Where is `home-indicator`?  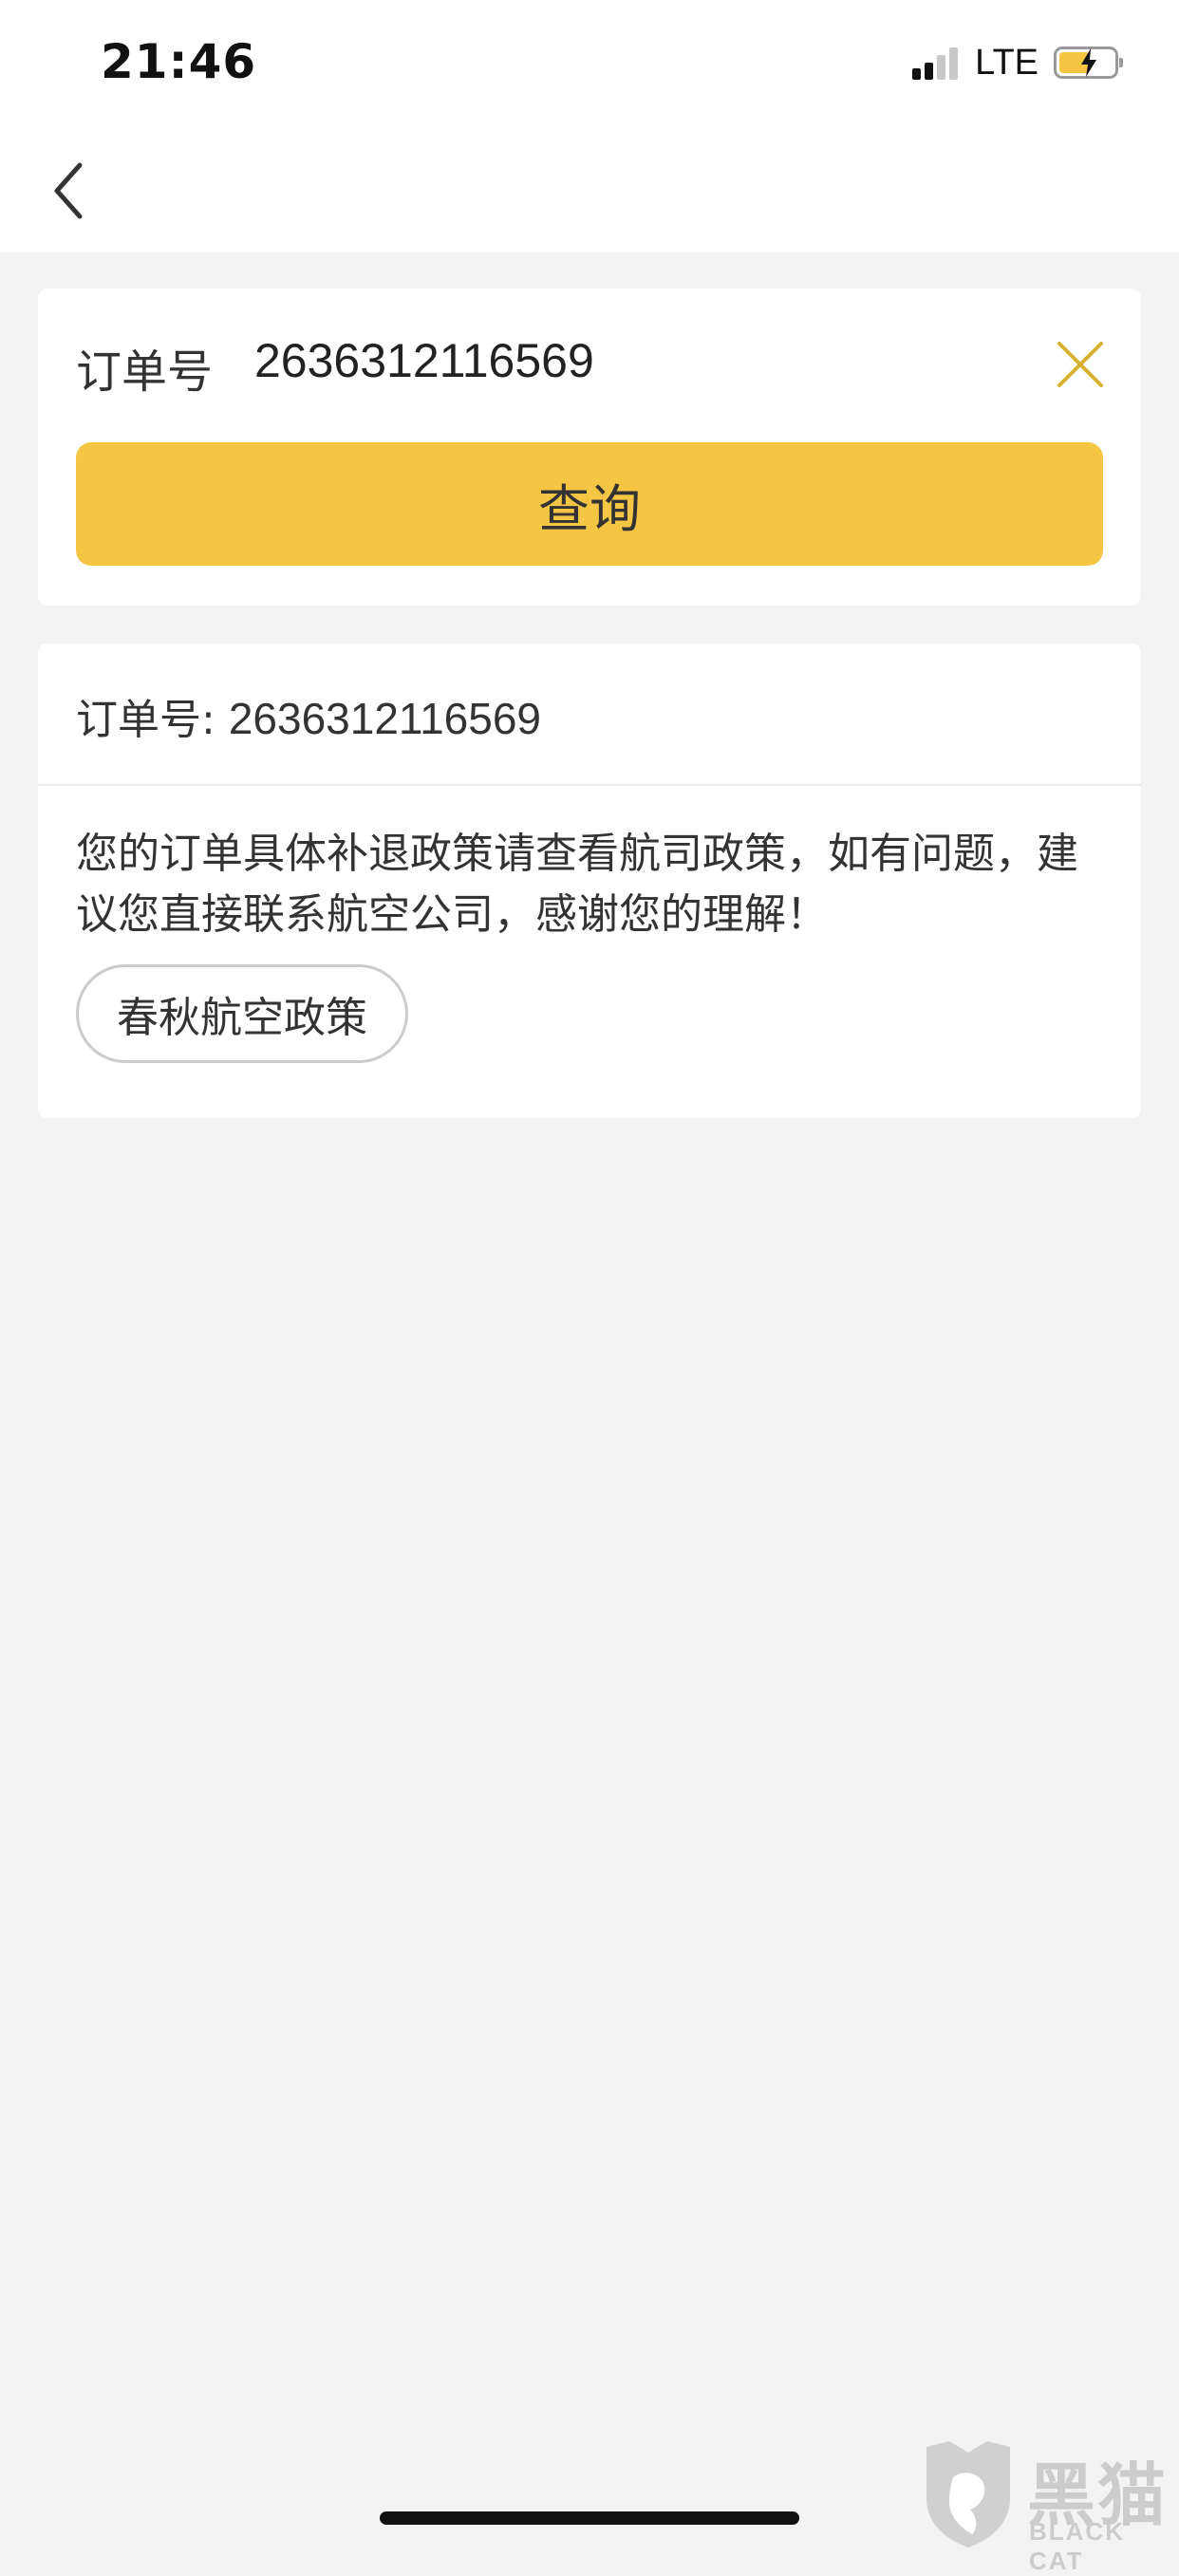
home-indicator is located at coordinates (589, 2518).